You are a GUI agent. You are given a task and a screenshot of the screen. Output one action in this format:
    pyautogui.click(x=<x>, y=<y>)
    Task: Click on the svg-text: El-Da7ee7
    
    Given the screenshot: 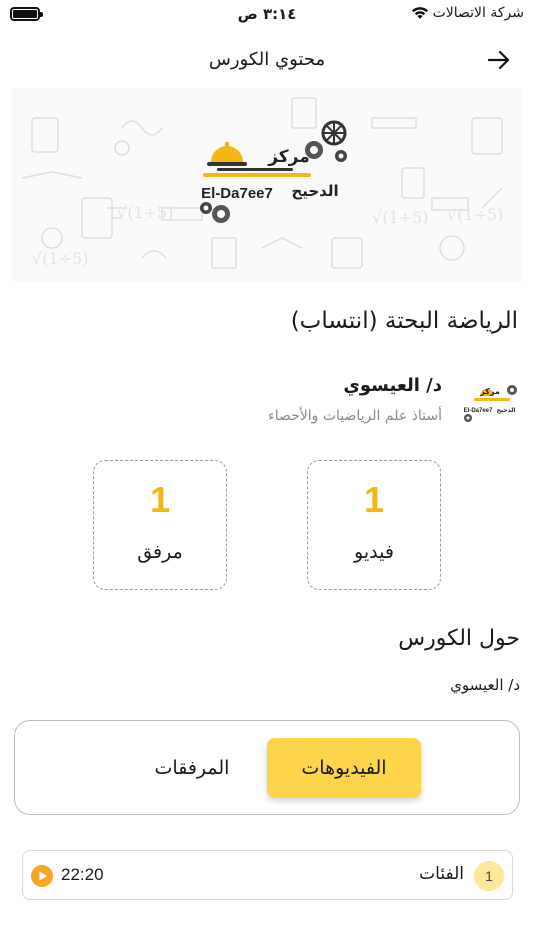 What is the action you would take?
    pyautogui.click(x=478, y=411)
    